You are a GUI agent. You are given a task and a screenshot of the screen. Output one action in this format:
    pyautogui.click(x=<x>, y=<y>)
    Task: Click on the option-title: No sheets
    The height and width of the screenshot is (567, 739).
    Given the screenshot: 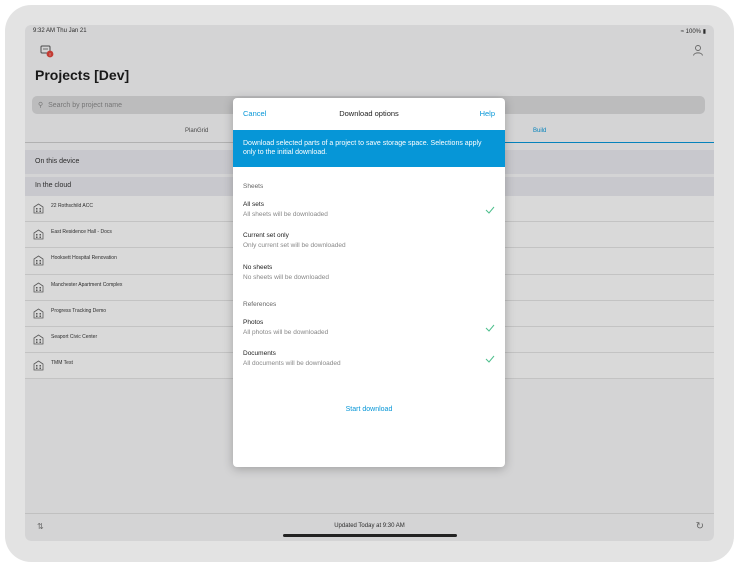 What is the action you would take?
    pyautogui.click(x=258, y=267)
    